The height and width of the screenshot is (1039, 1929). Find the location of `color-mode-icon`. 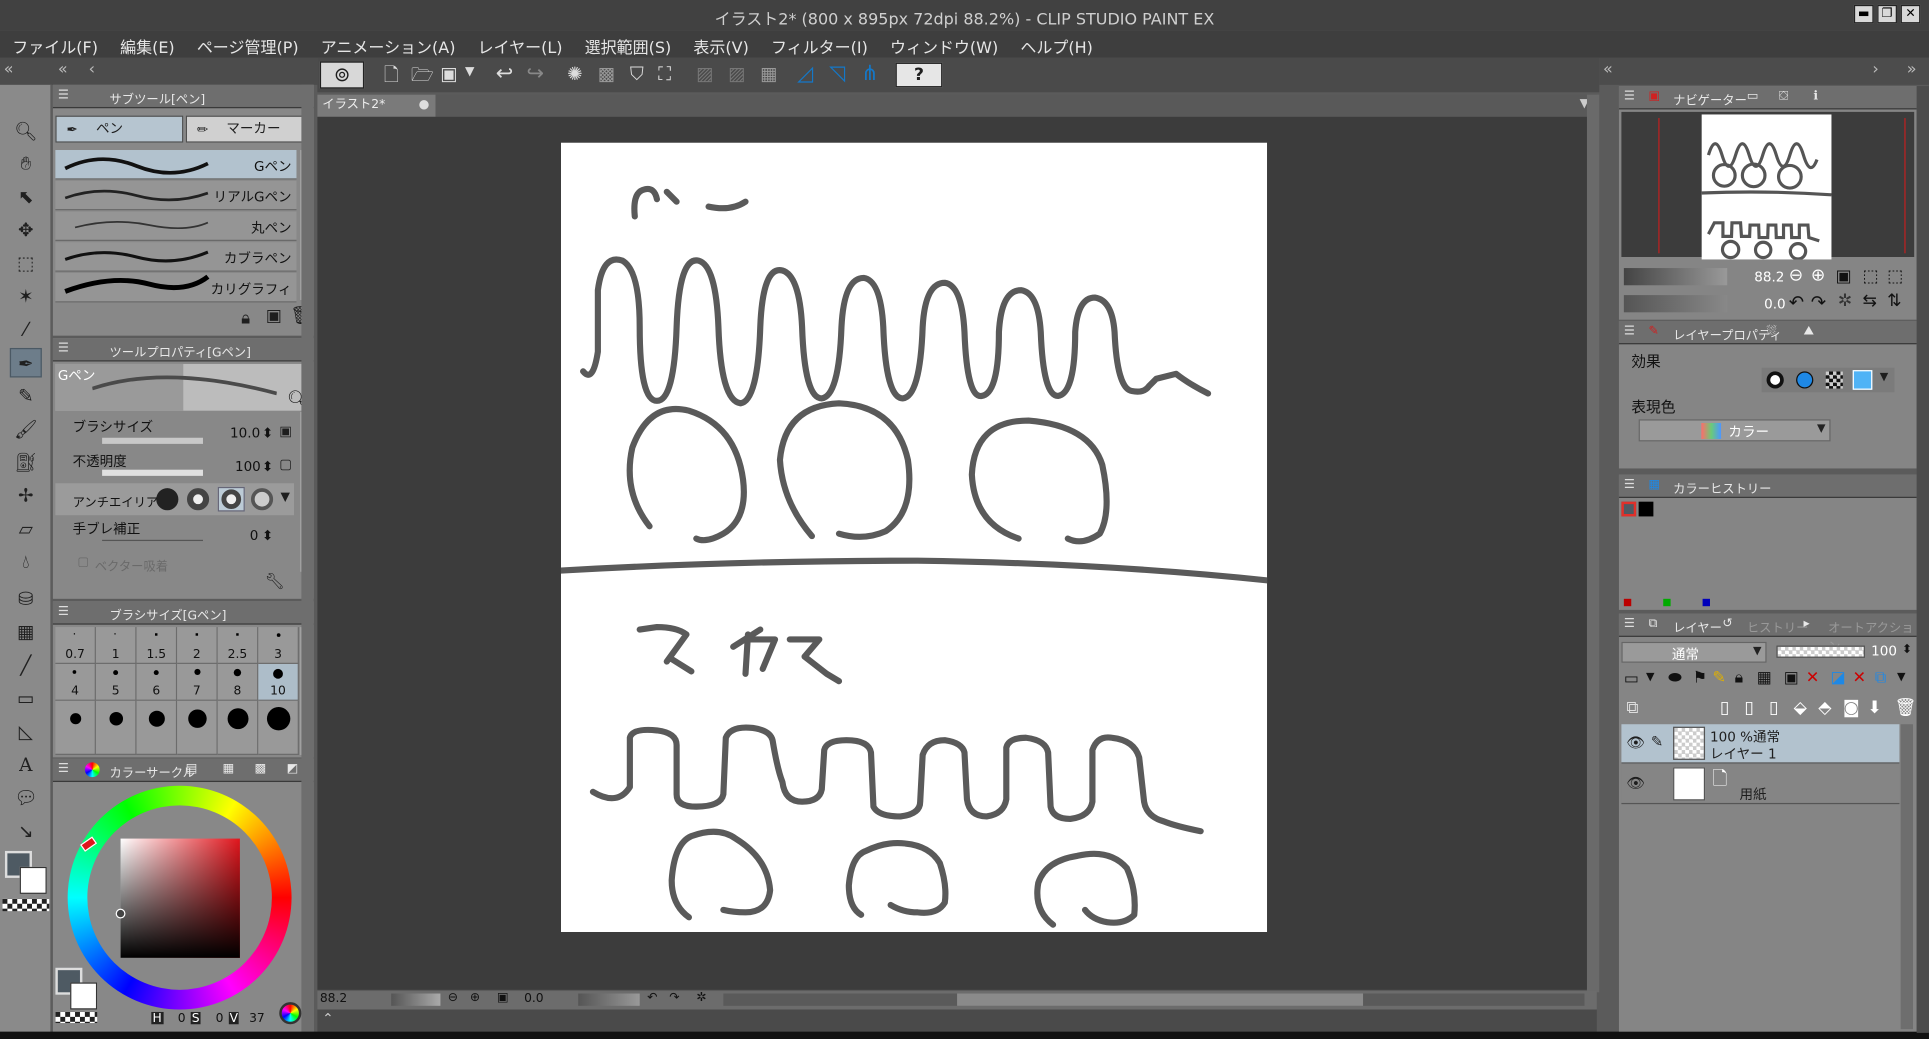

color-mode-icon is located at coordinates (290, 1013).